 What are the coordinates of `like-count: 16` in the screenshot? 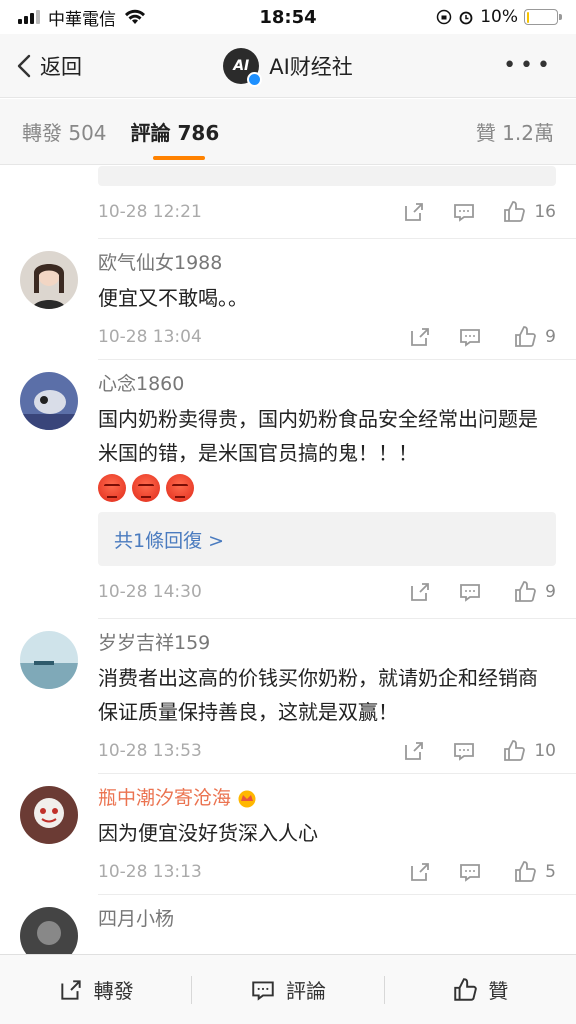 It's located at (545, 212).